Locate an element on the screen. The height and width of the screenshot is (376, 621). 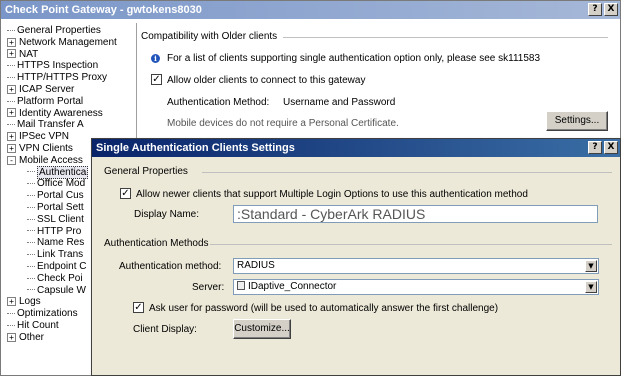
allow-newer-checkbox: ✓ is located at coordinates (125, 193).